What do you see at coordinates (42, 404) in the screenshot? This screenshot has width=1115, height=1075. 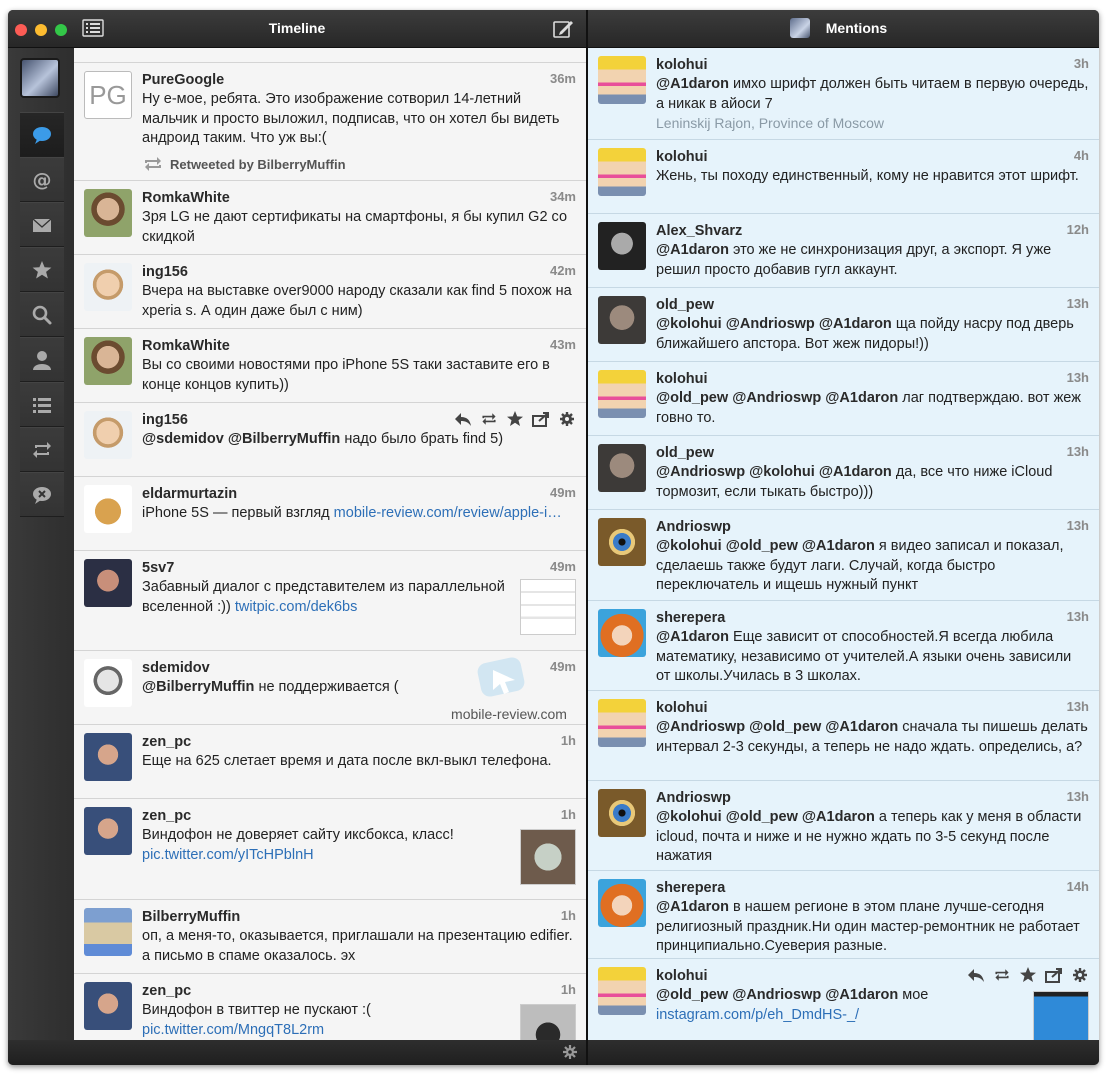 I see `sidebar-item-lists` at bounding box center [42, 404].